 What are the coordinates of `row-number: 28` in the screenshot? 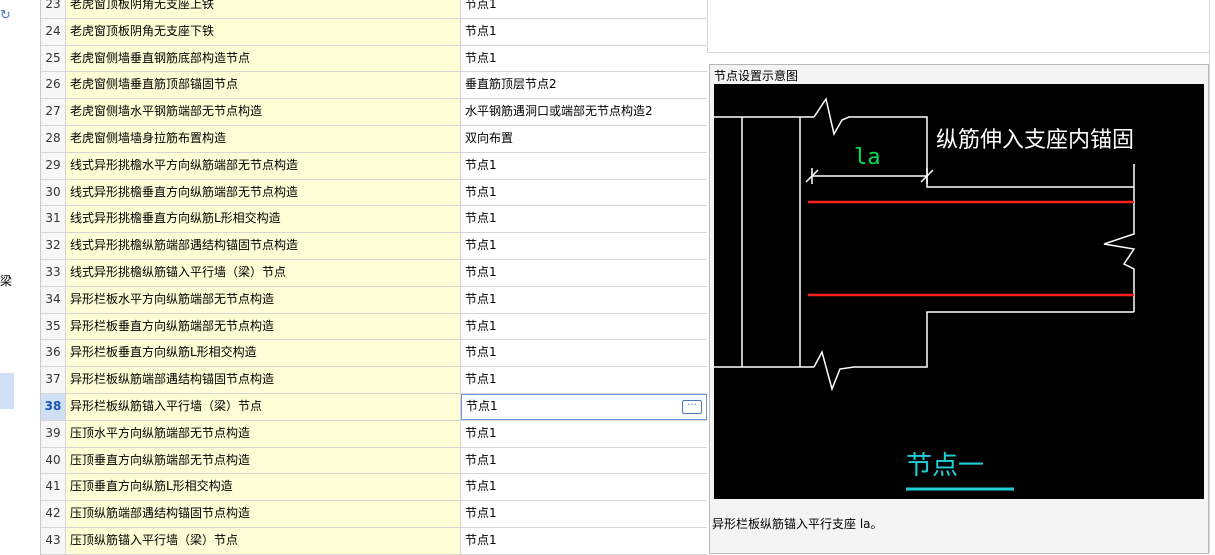 It's located at (53, 138).